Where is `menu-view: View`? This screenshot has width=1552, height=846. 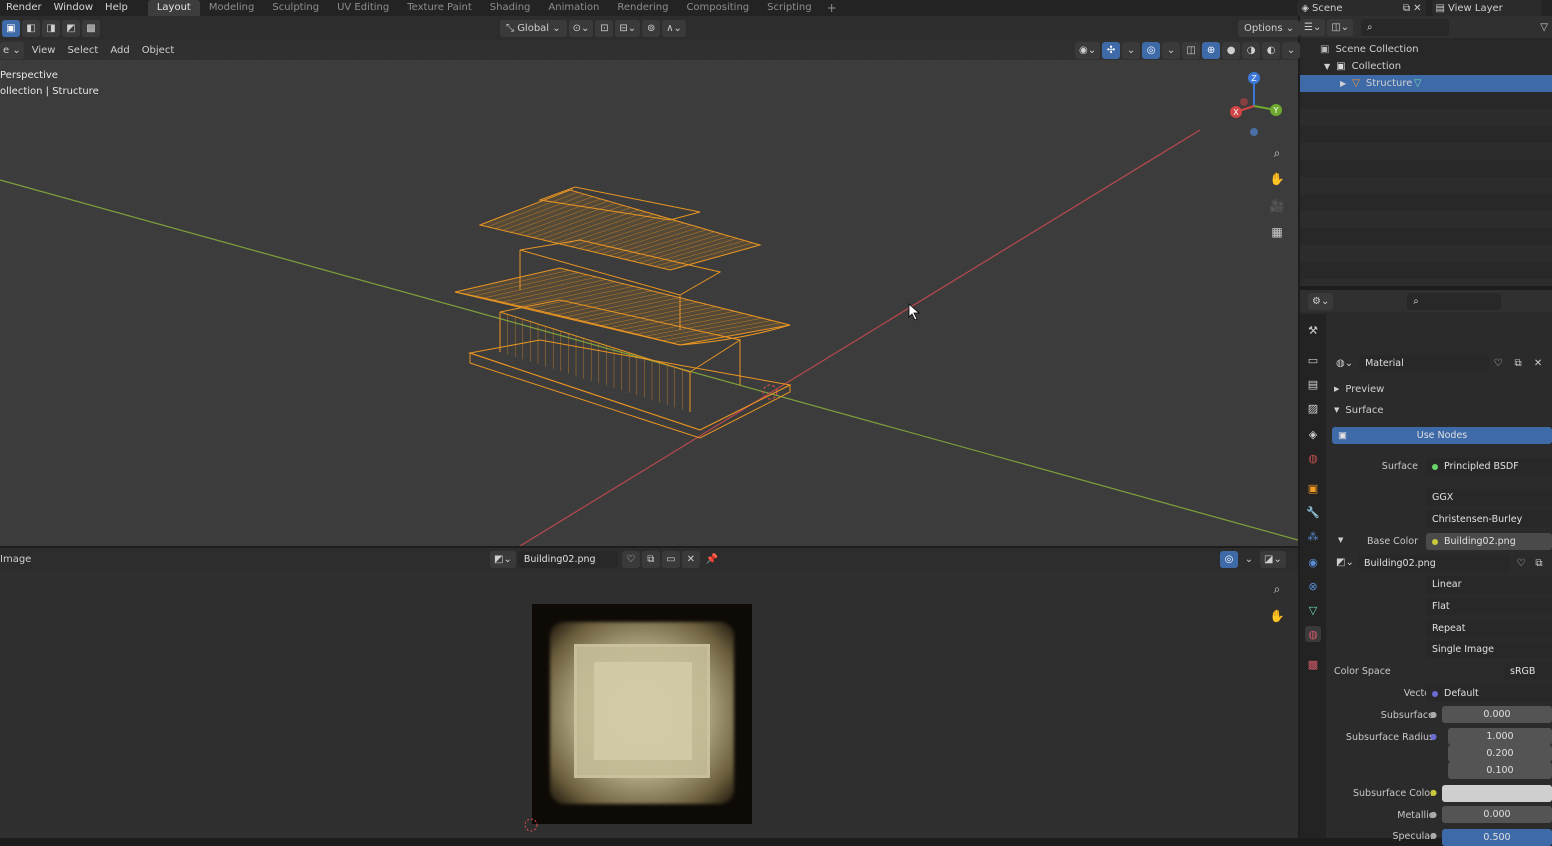
menu-view: View is located at coordinates (44, 50).